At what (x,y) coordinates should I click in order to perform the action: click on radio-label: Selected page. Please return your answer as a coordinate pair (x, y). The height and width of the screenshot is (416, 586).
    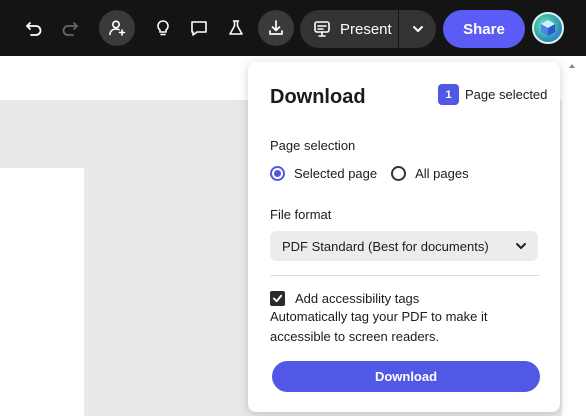
    Looking at the image, I should click on (336, 173).